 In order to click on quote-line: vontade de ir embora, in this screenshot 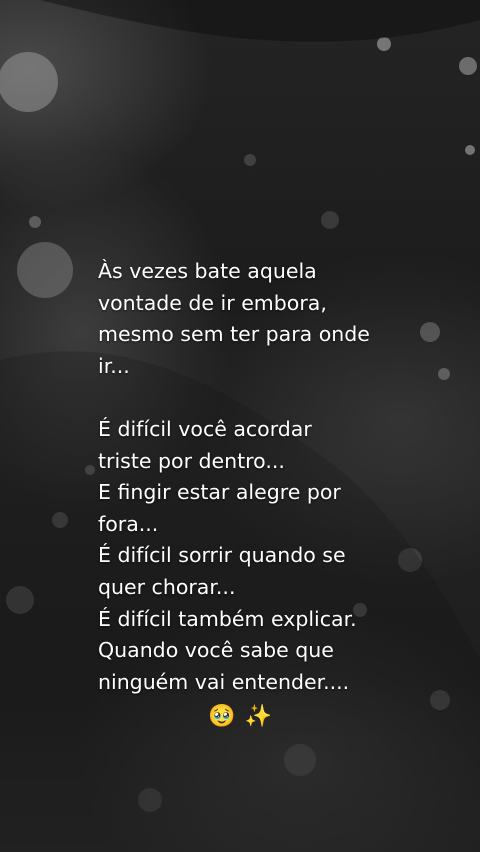, I will do `click(212, 302)`.